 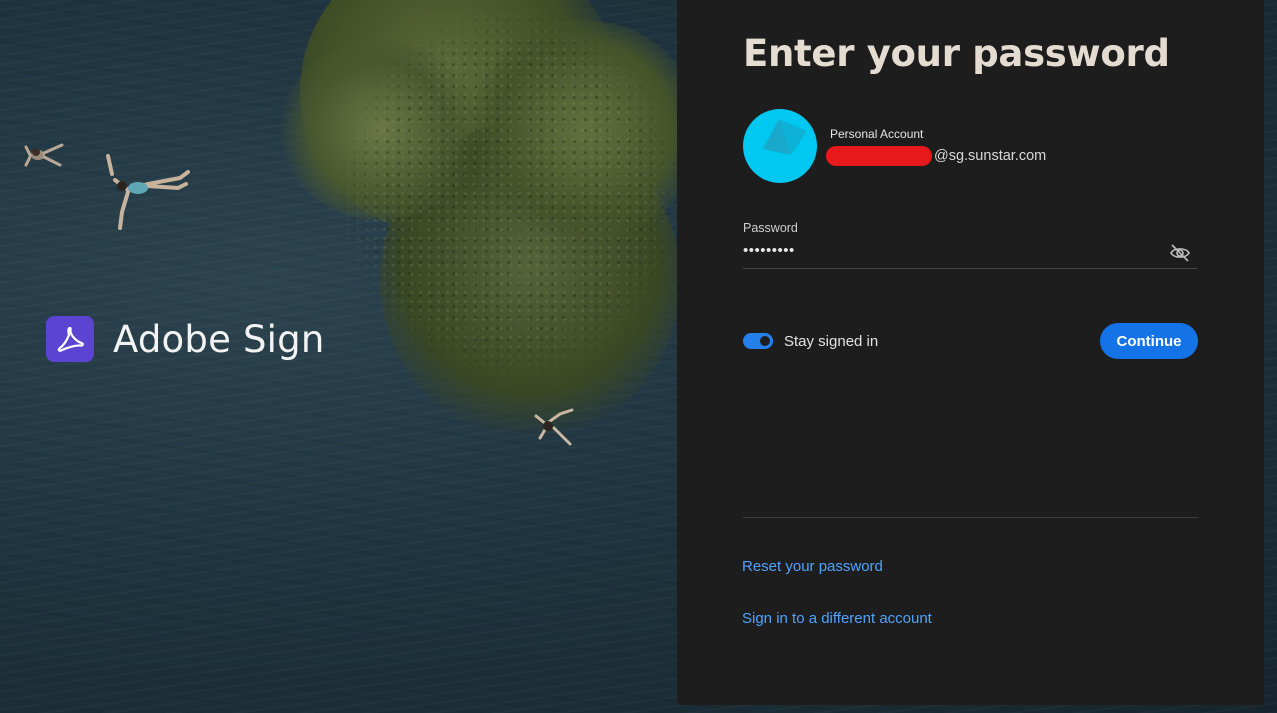 What do you see at coordinates (990, 156) in the screenshot?
I see `account-email-domain: @sg.sunstar.com` at bounding box center [990, 156].